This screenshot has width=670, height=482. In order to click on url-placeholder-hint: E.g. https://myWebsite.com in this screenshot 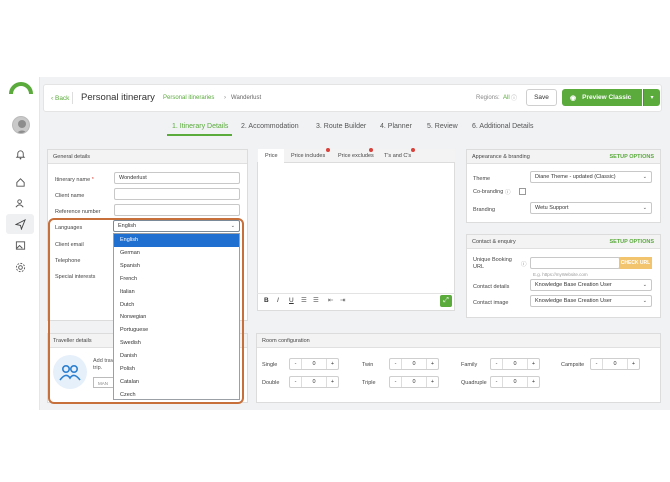, I will do `click(560, 274)`.